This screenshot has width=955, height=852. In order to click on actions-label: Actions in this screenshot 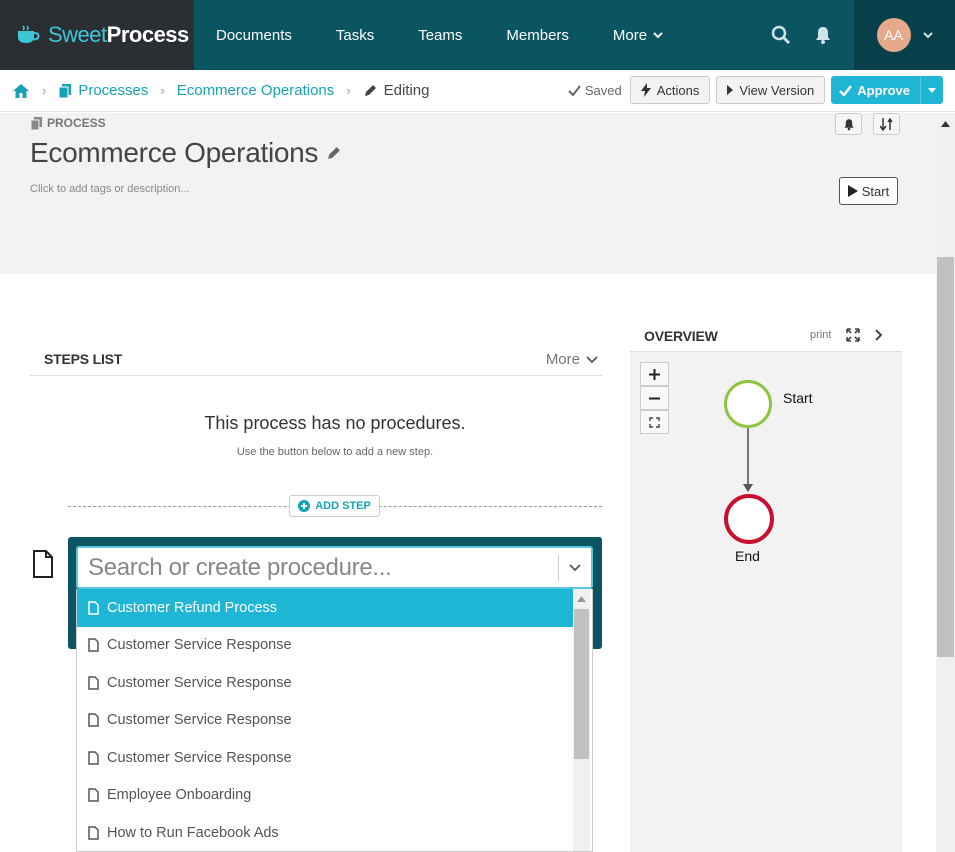, I will do `click(678, 90)`.